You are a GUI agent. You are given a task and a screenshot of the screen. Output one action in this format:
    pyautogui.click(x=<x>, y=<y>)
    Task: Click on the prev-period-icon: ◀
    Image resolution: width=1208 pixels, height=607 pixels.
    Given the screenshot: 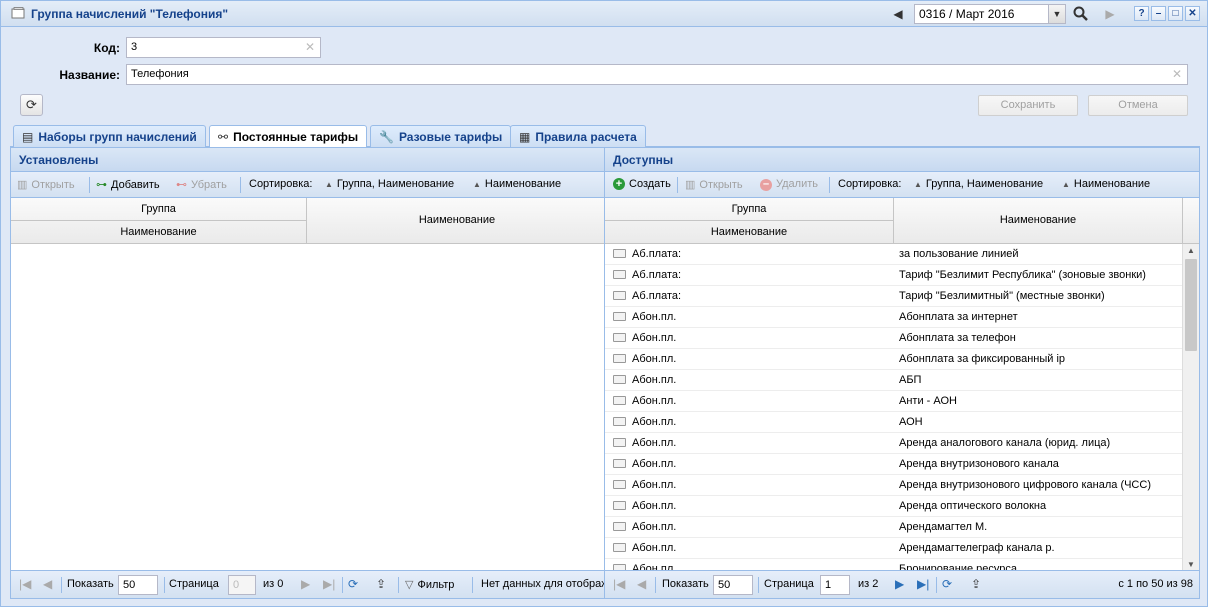 What is the action you would take?
    pyautogui.click(x=898, y=13)
    